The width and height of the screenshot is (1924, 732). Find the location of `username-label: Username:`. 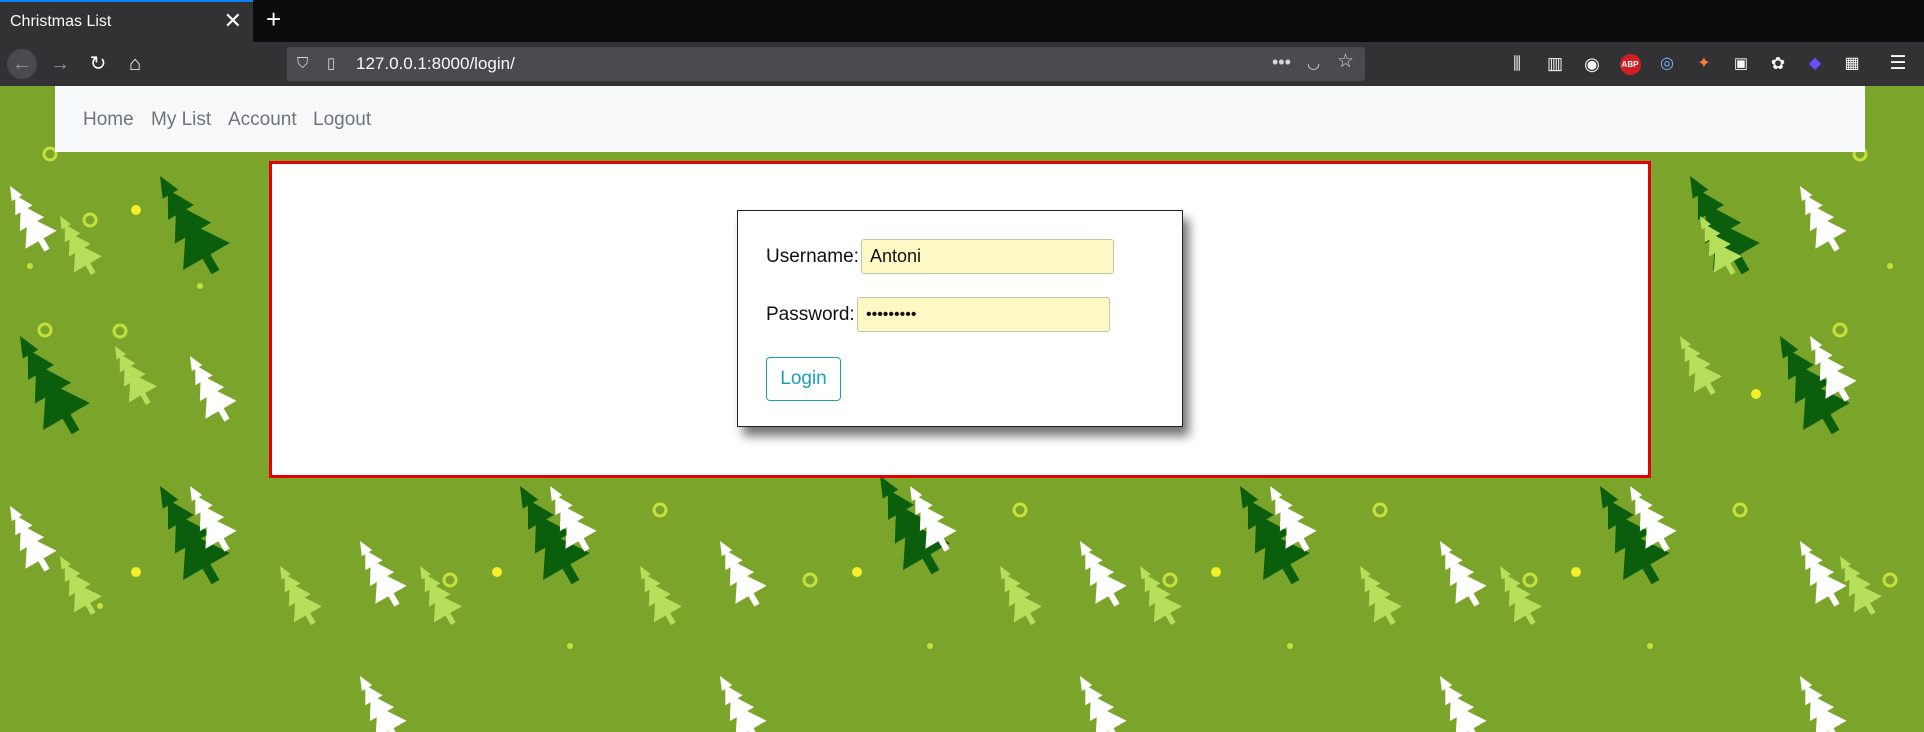

username-label: Username: is located at coordinates (812, 256).